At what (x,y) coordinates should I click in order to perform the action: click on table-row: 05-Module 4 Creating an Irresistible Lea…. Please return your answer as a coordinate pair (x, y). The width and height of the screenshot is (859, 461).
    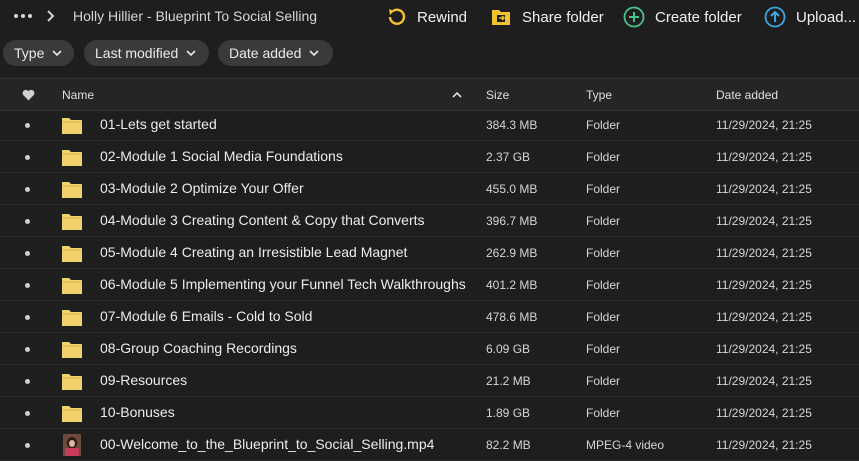
    Looking at the image, I should click on (429, 253).